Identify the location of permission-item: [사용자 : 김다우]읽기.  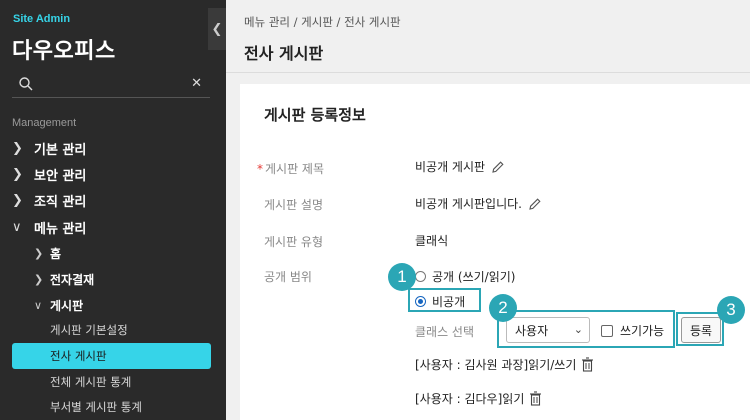
(478, 398).